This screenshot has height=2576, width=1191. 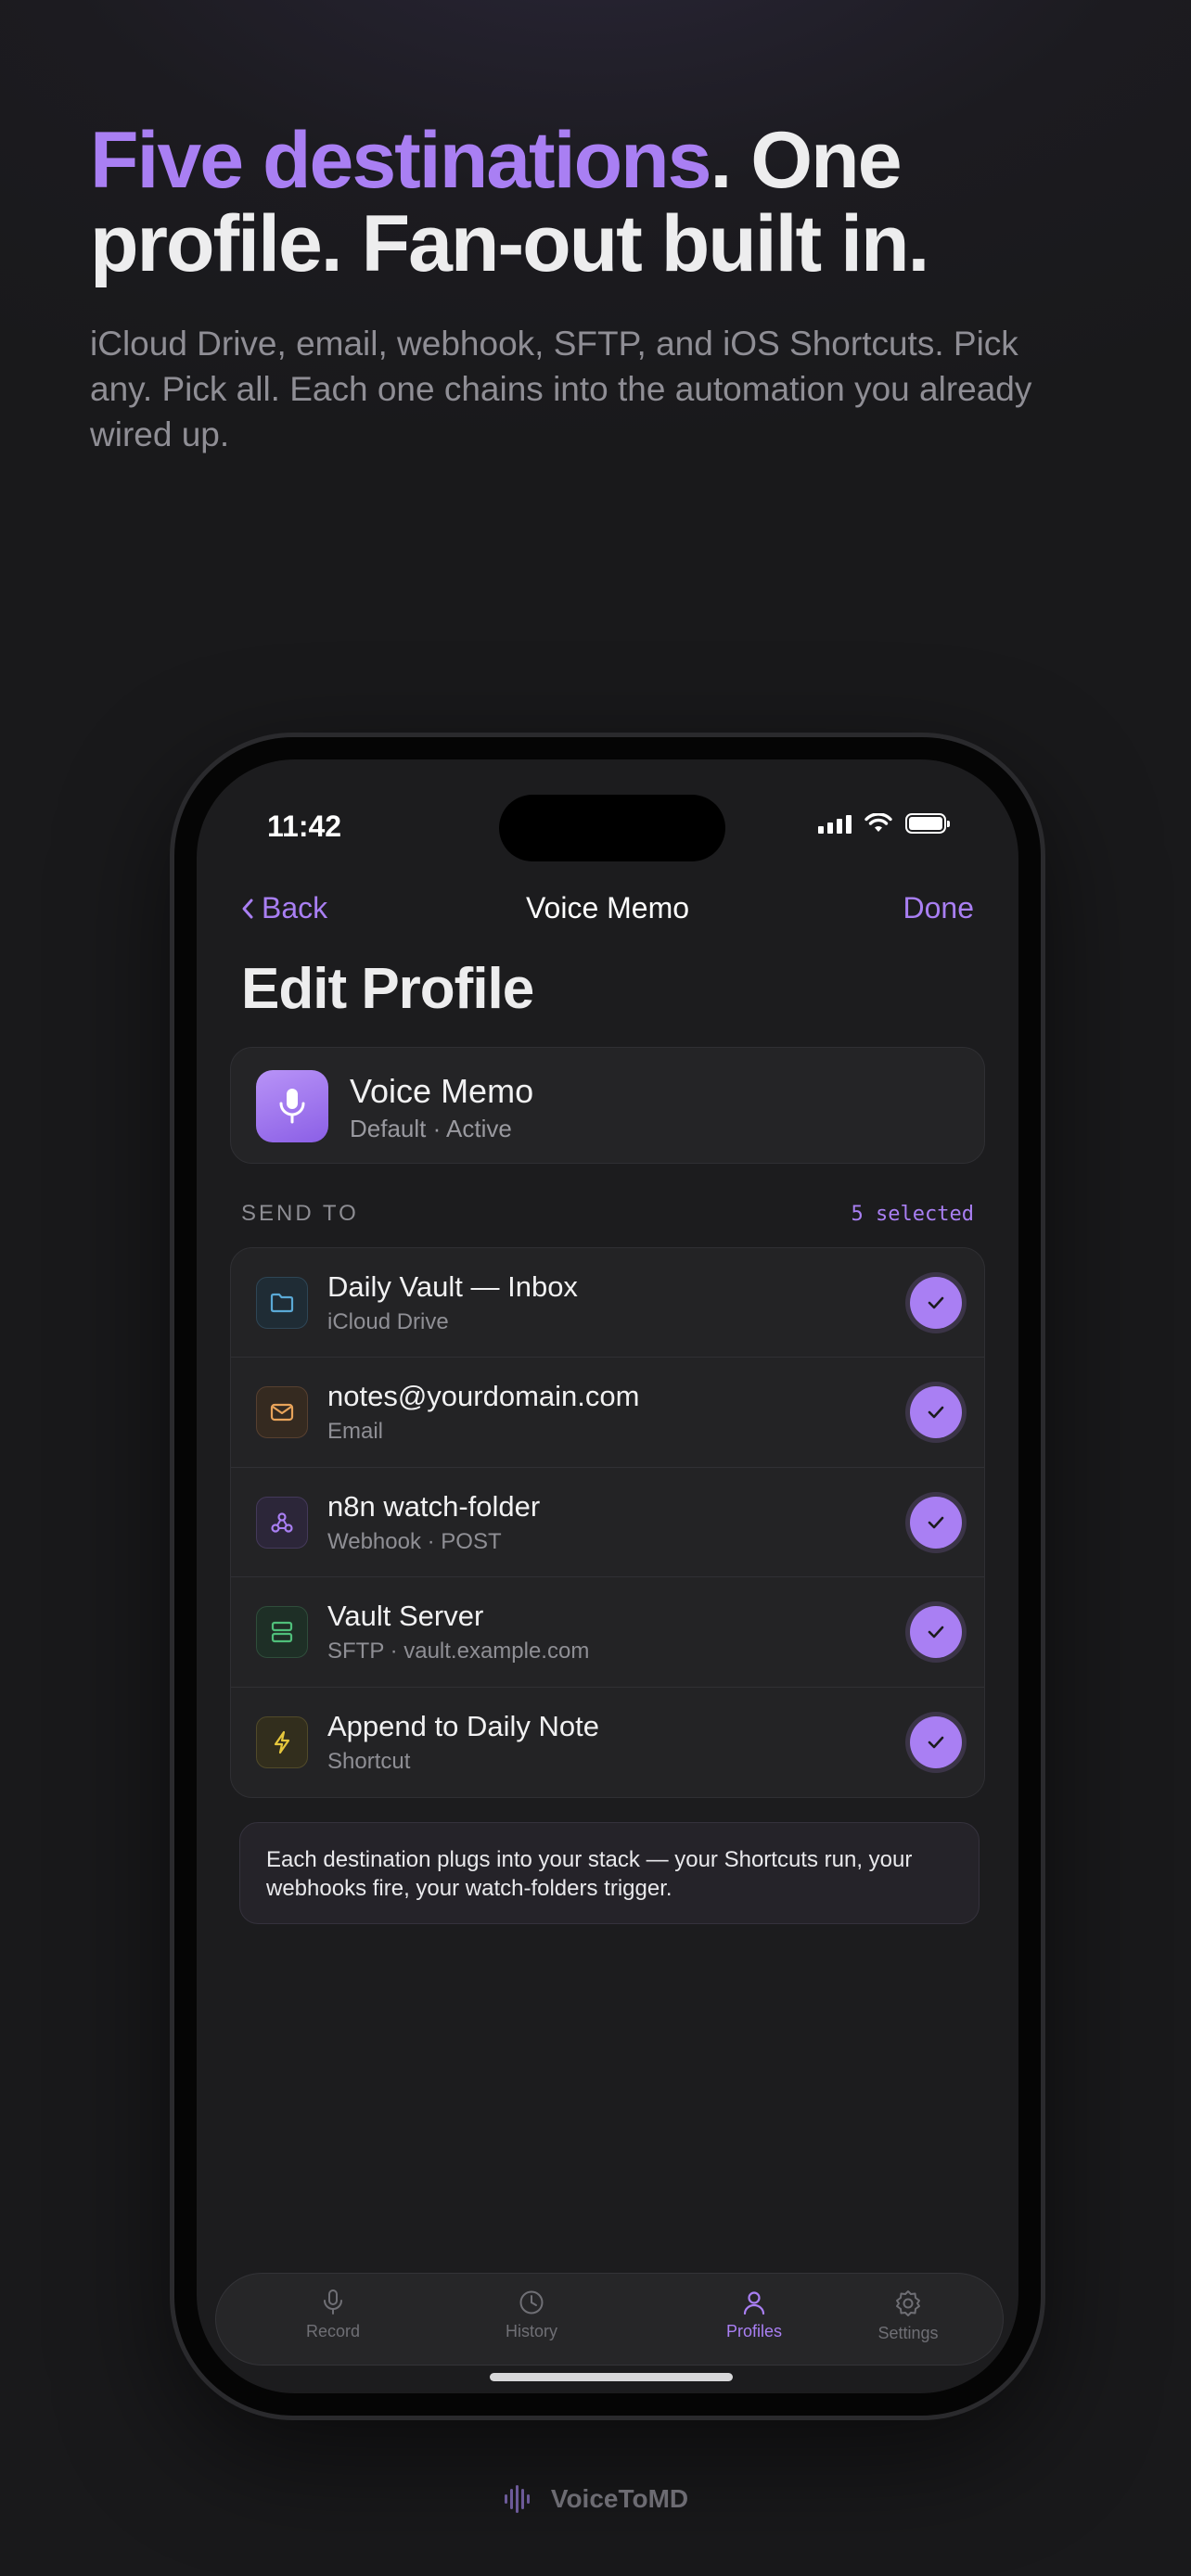 I want to click on destination-subtitle: Shortcut, so click(x=369, y=1761).